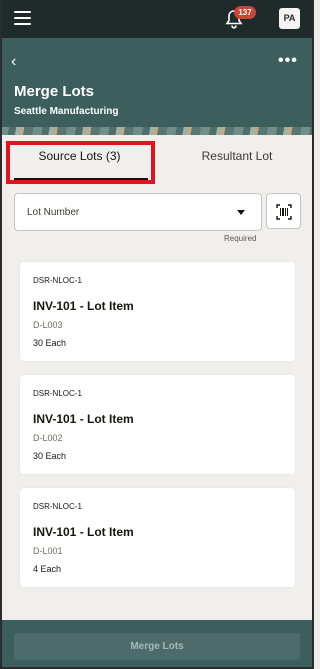 The width and height of the screenshot is (320, 669). What do you see at coordinates (241, 212) in the screenshot?
I see `caret-down-icon` at bounding box center [241, 212].